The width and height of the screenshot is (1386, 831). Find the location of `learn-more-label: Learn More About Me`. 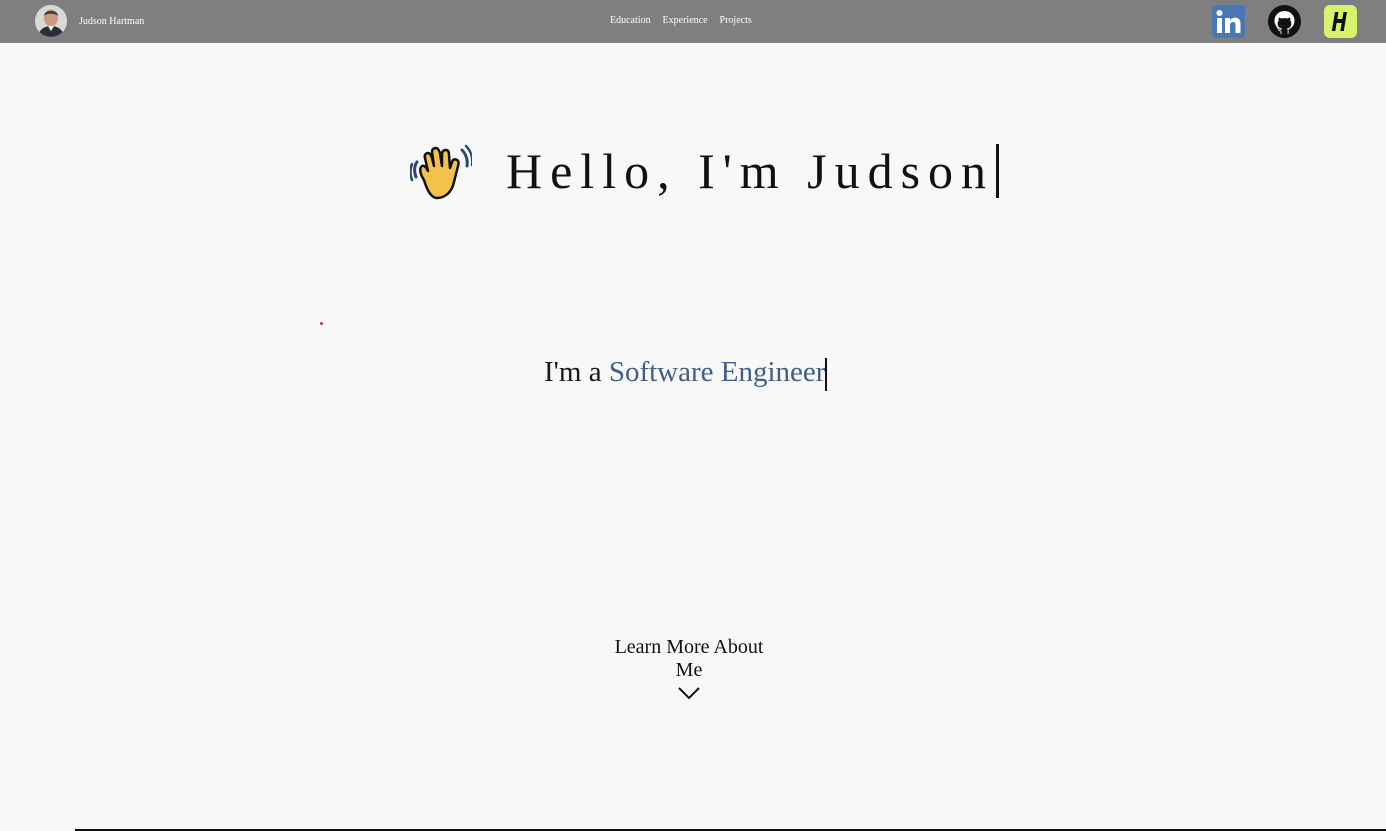

learn-more-label: Learn More About Me is located at coordinates (689, 658).